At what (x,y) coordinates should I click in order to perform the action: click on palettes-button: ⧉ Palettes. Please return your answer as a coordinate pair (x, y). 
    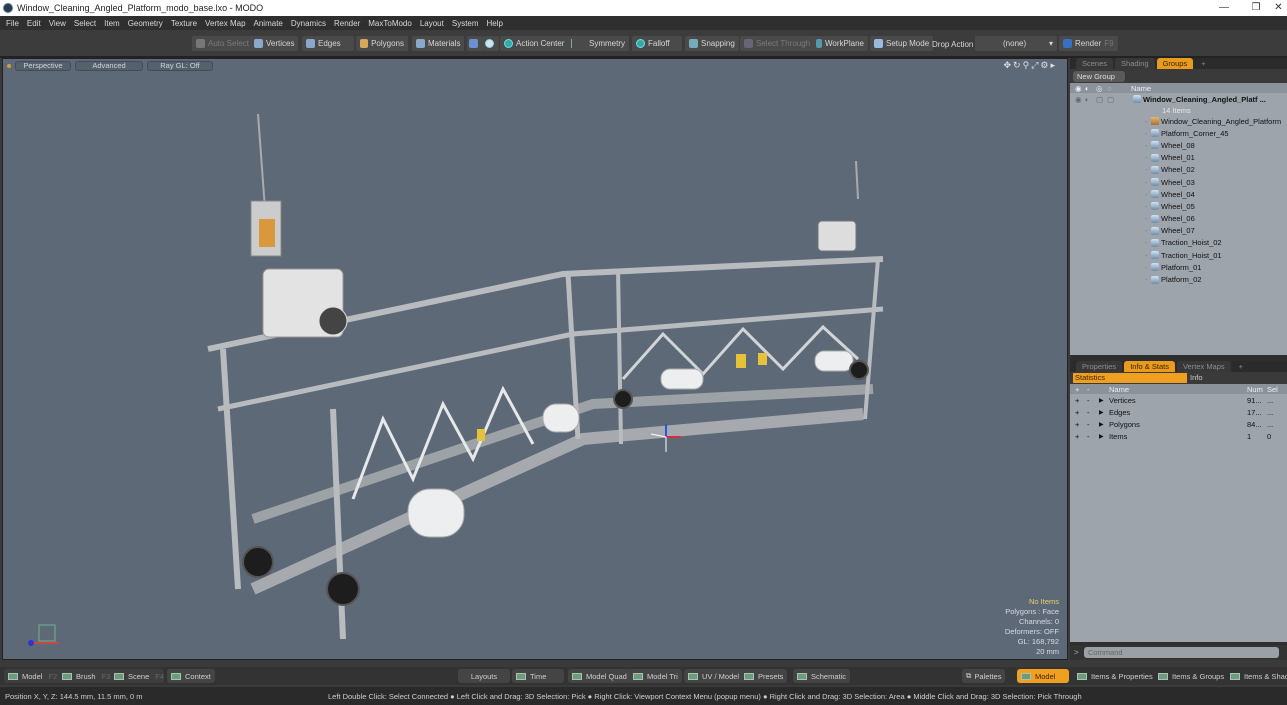
    Looking at the image, I should click on (984, 676).